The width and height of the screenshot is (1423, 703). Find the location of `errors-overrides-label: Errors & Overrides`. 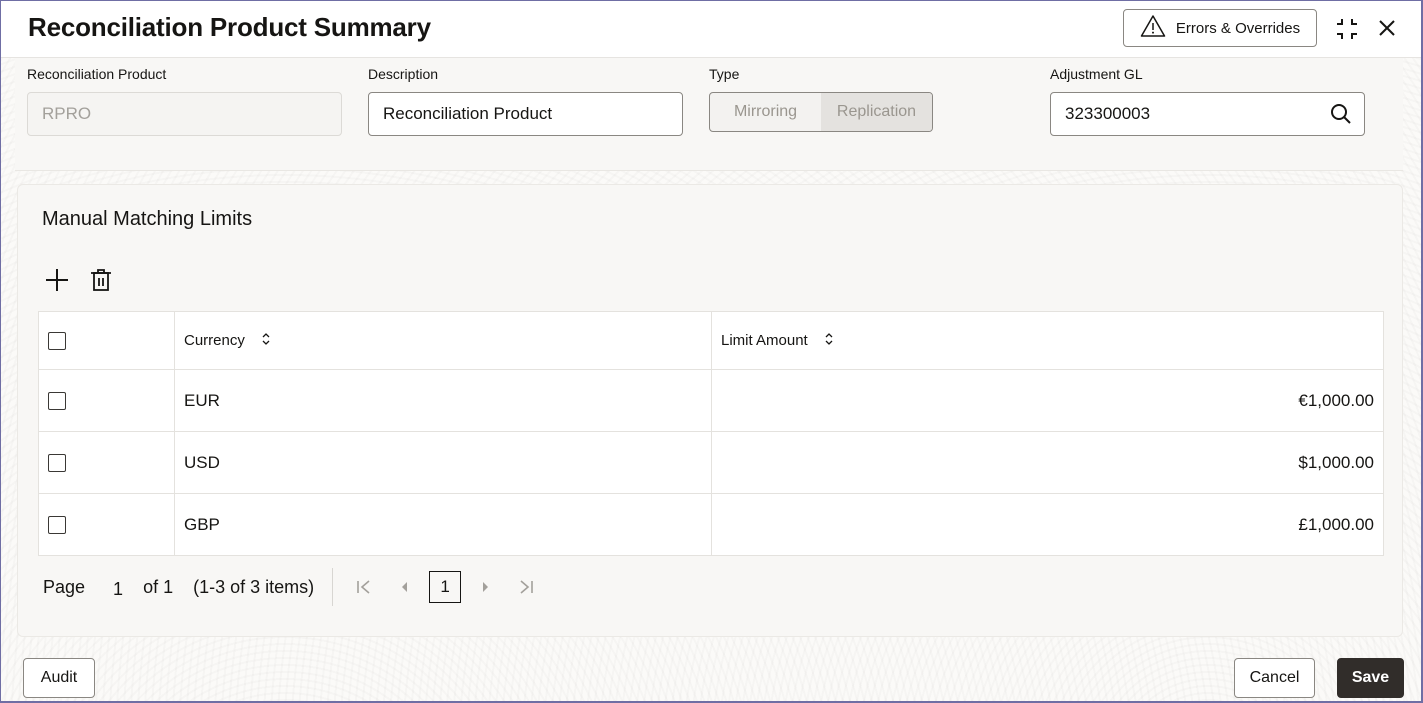

errors-overrides-label: Errors & Overrides is located at coordinates (1238, 28).